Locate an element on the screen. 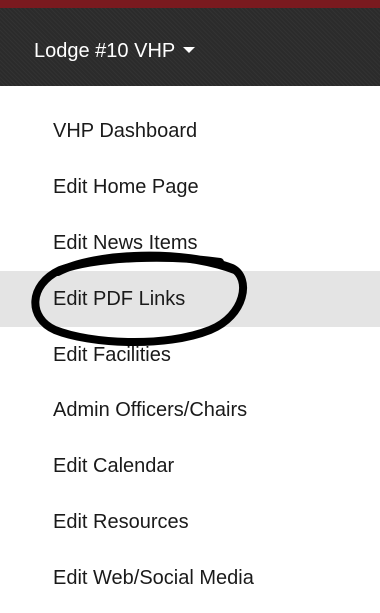  menu-item-label: Edit News Items is located at coordinates (125, 242).